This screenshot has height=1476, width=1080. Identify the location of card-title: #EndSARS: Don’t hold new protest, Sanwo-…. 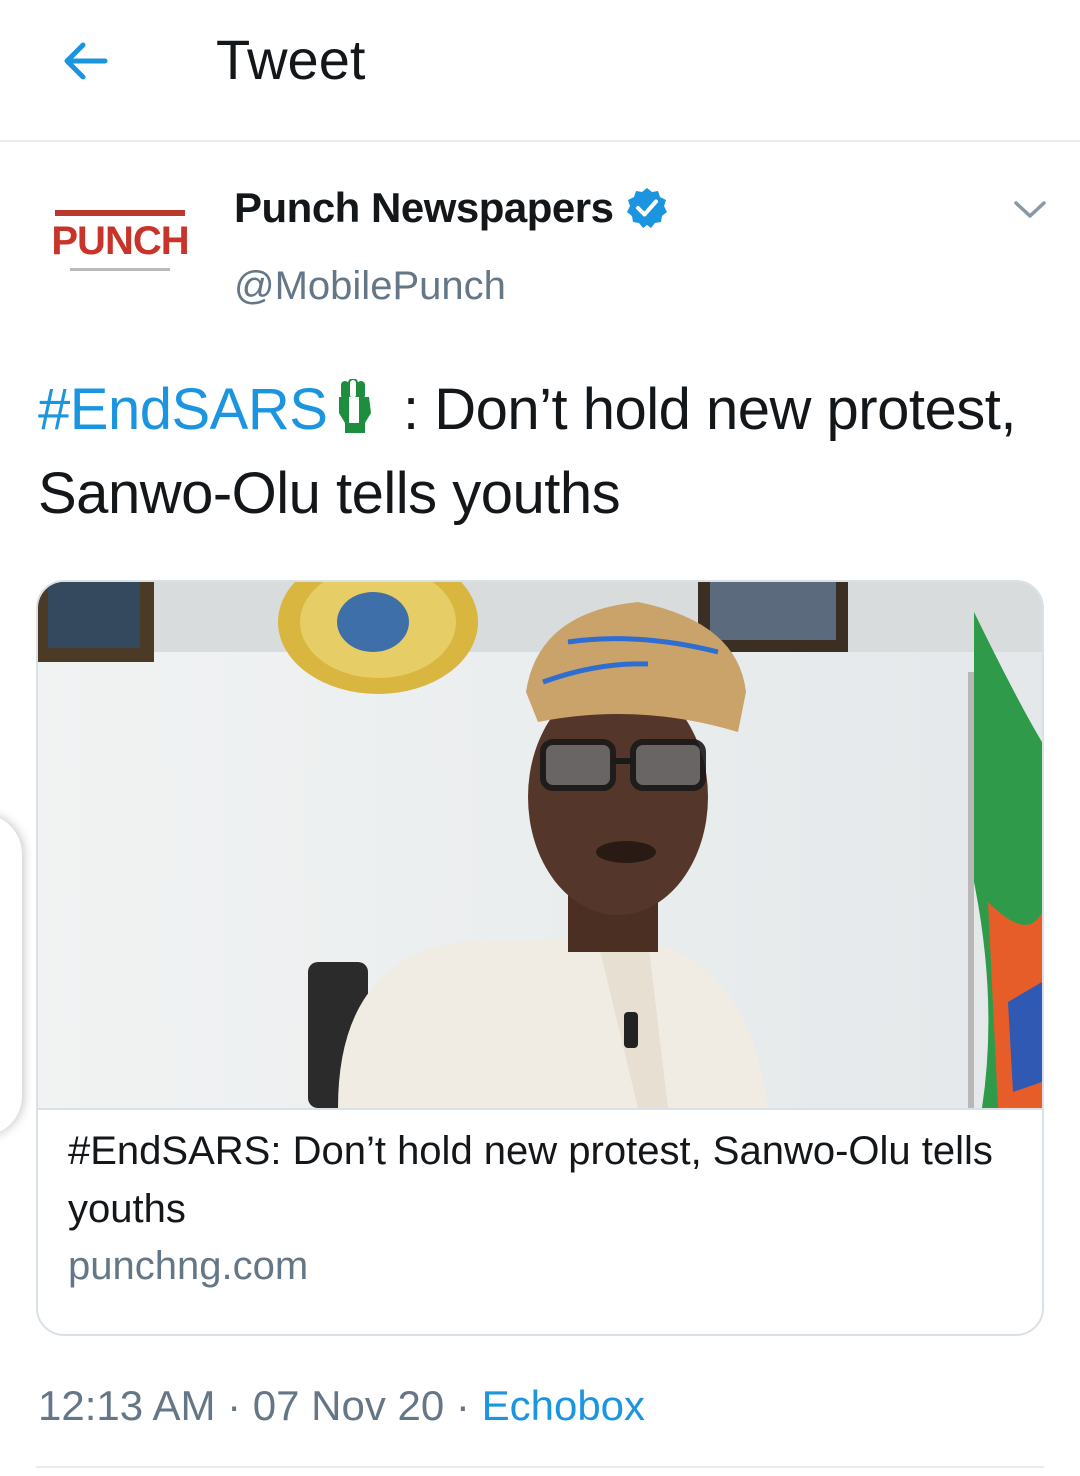
(543, 1180).